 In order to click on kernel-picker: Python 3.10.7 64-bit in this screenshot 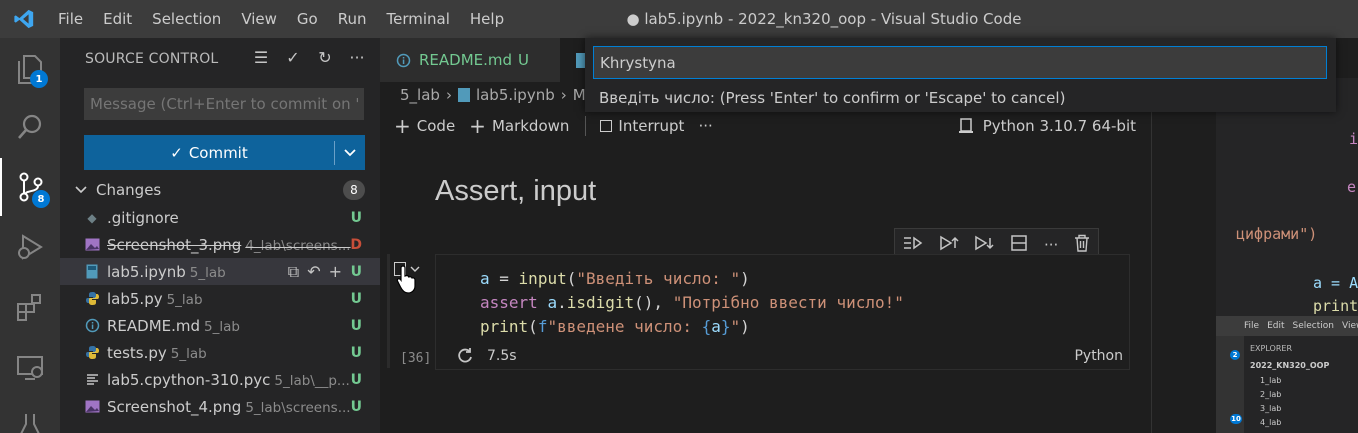, I will do `click(1046, 126)`.